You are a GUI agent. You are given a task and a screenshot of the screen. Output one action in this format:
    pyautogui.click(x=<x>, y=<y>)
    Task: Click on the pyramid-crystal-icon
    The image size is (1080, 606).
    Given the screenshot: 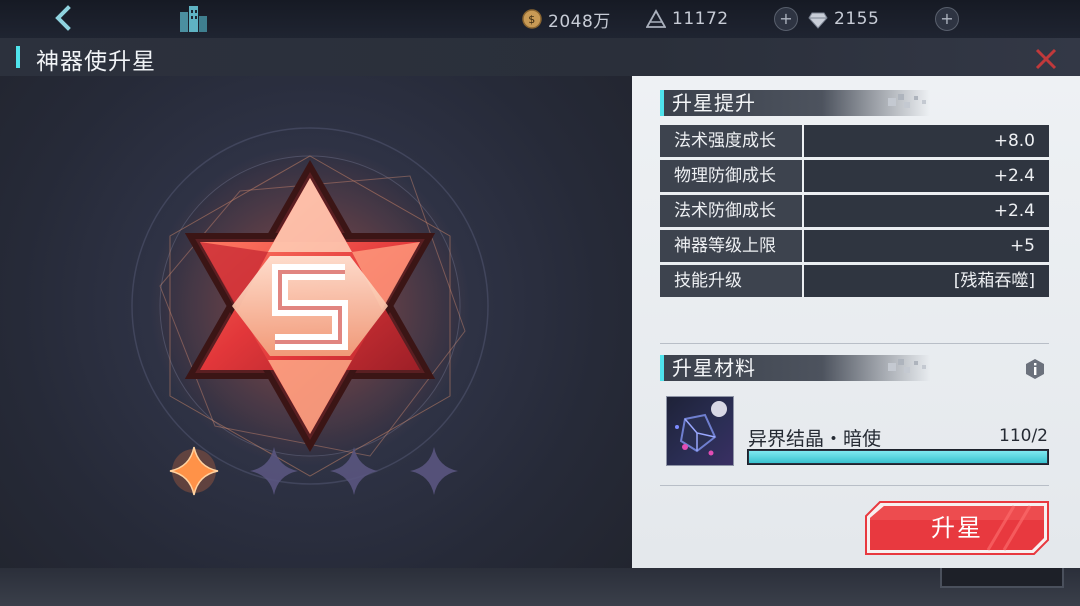 What is the action you would take?
    pyautogui.click(x=656, y=18)
    